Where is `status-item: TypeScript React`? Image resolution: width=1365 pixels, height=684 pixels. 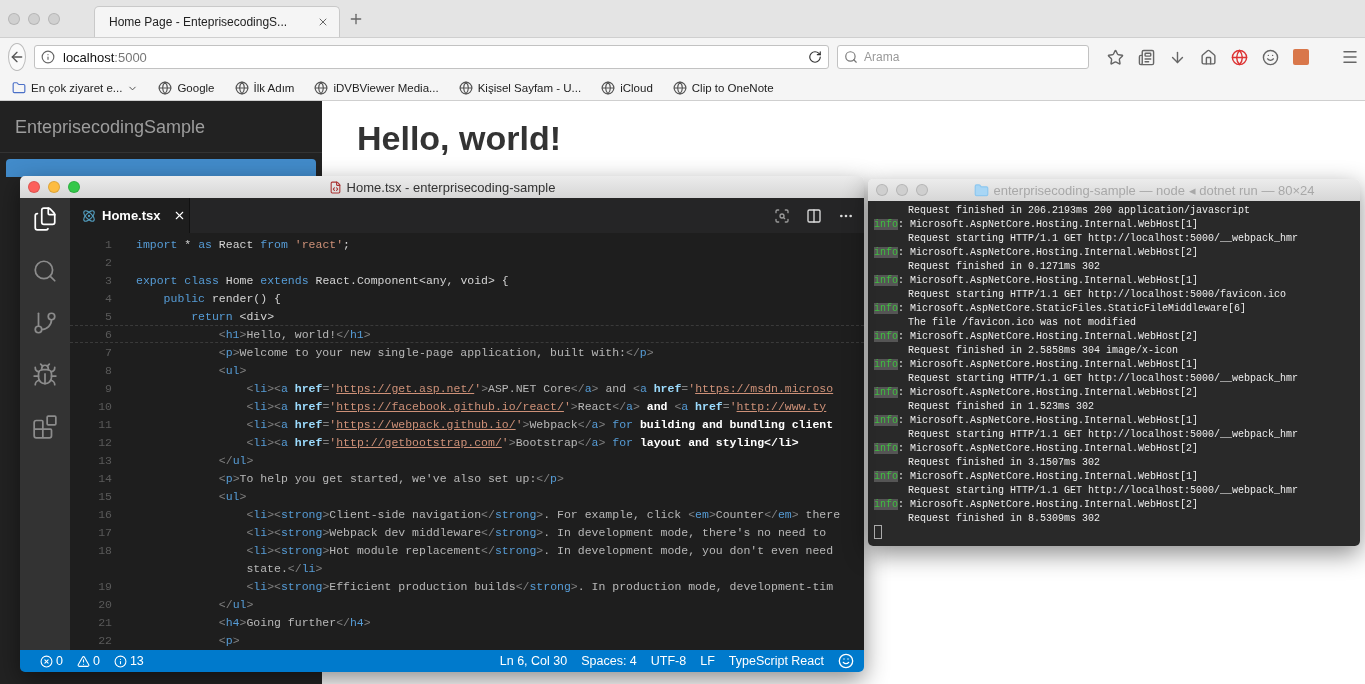 status-item: TypeScript React is located at coordinates (776, 661).